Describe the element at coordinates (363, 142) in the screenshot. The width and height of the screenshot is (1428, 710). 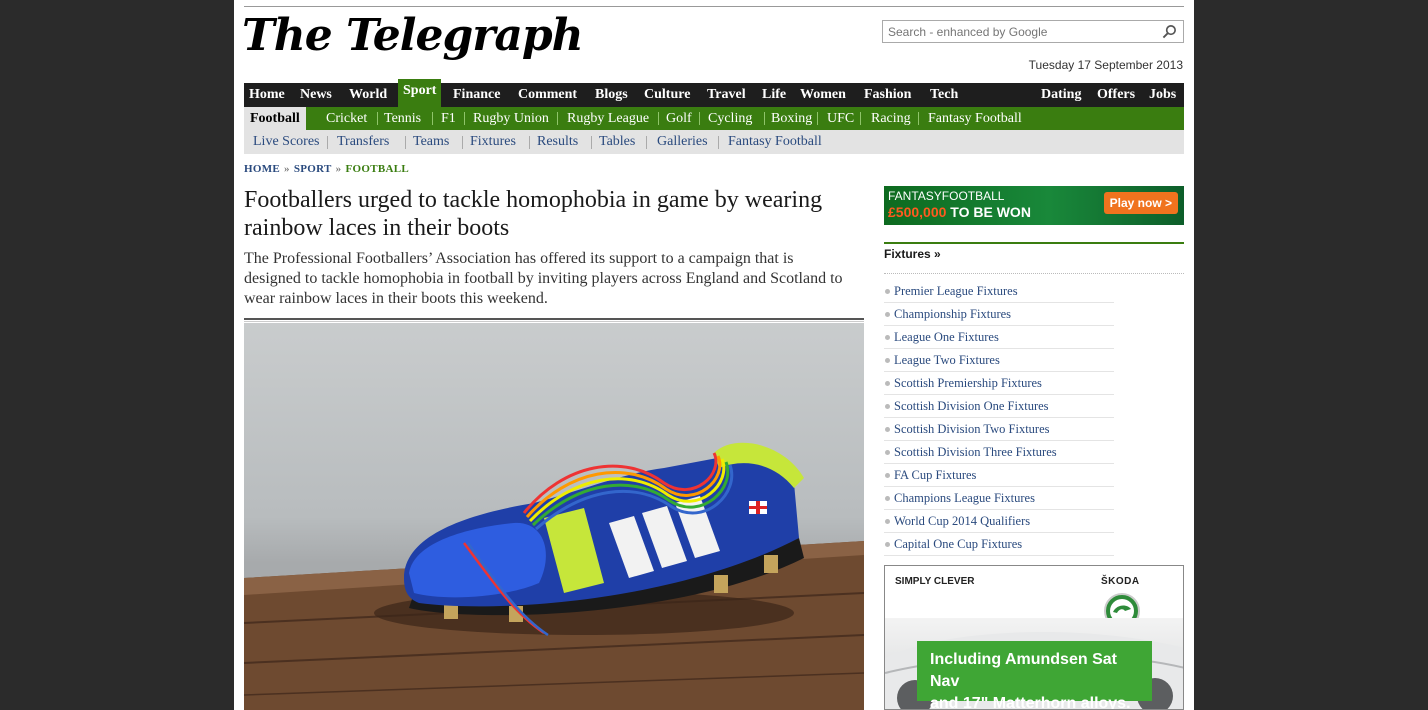
I see `subnav-transfers: Transfers` at that location.